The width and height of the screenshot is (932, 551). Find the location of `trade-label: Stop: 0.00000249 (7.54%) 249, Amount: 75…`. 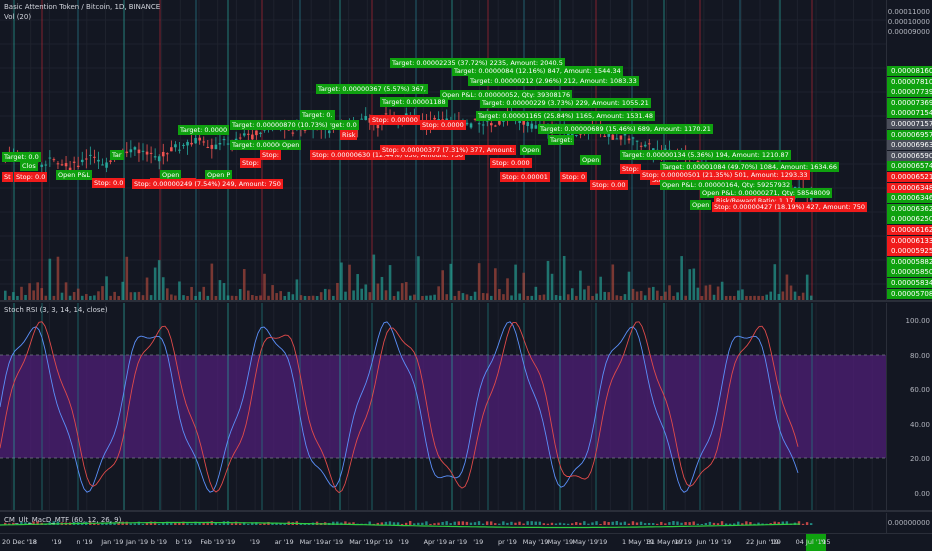

trade-label: Stop: 0.00000249 (7.54%) 249, Amount: 75… is located at coordinates (207, 184).